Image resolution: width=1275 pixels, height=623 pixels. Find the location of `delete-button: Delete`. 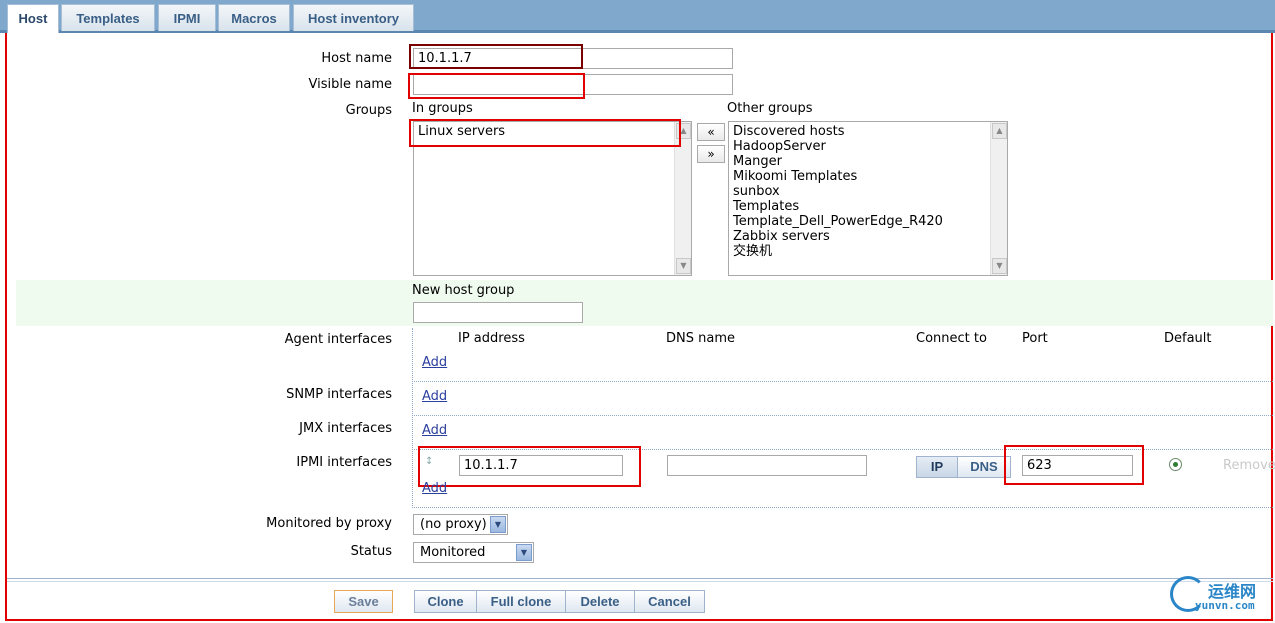

delete-button: Delete is located at coordinates (600, 601).